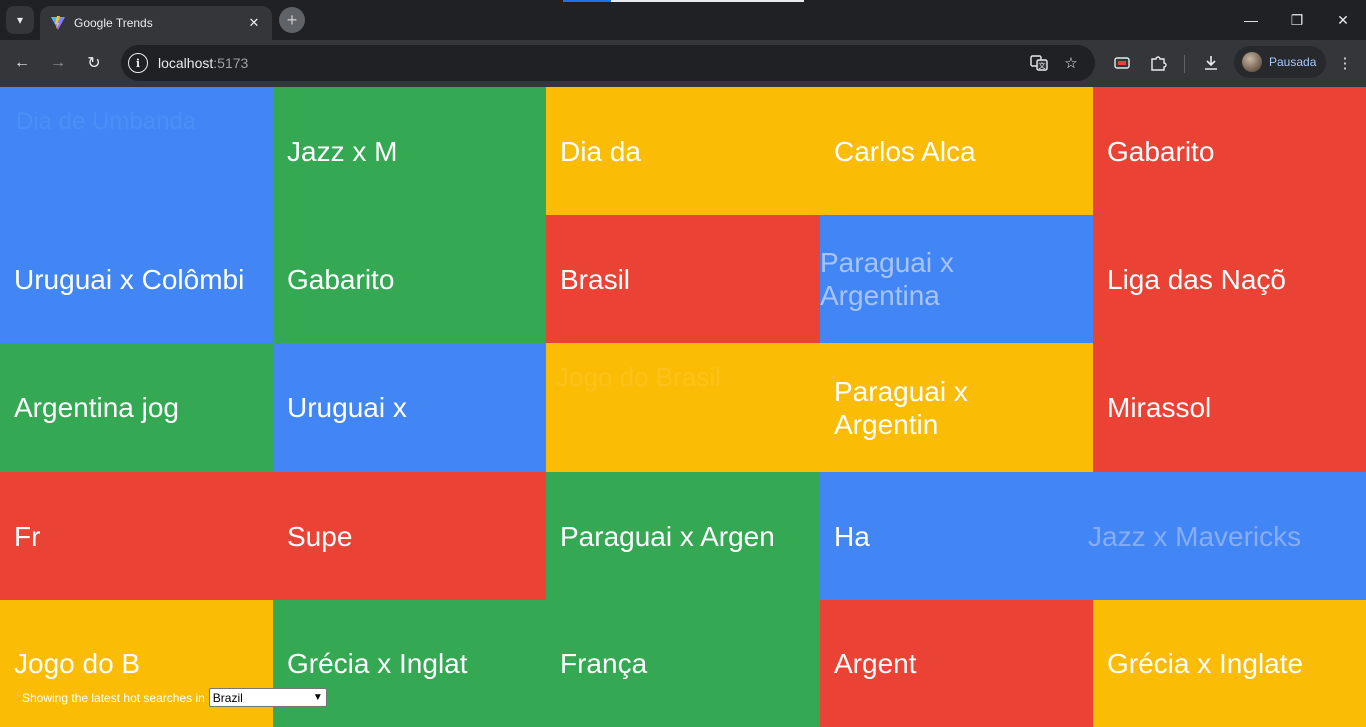 The image size is (1366, 727). Describe the element at coordinates (227, 697) in the screenshot. I see `selected-country: Brazil` at that location.